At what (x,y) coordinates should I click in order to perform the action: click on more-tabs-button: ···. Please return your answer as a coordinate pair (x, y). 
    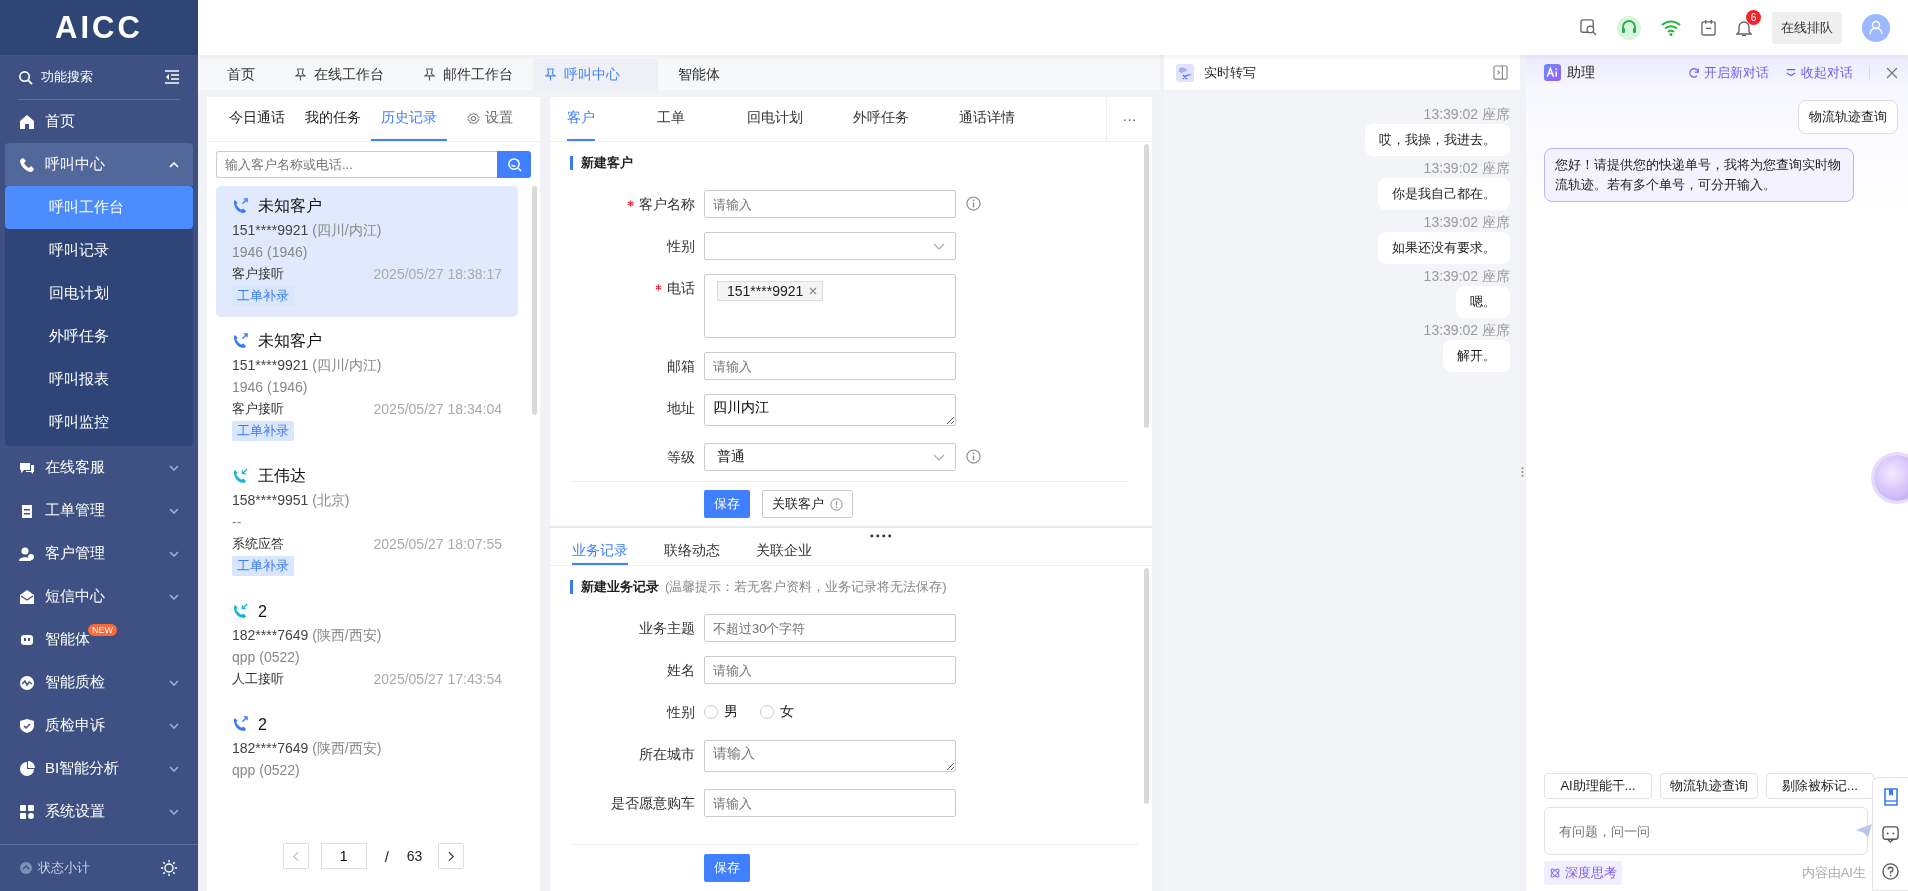
    Looking at the image, I should click on (1129, 119).